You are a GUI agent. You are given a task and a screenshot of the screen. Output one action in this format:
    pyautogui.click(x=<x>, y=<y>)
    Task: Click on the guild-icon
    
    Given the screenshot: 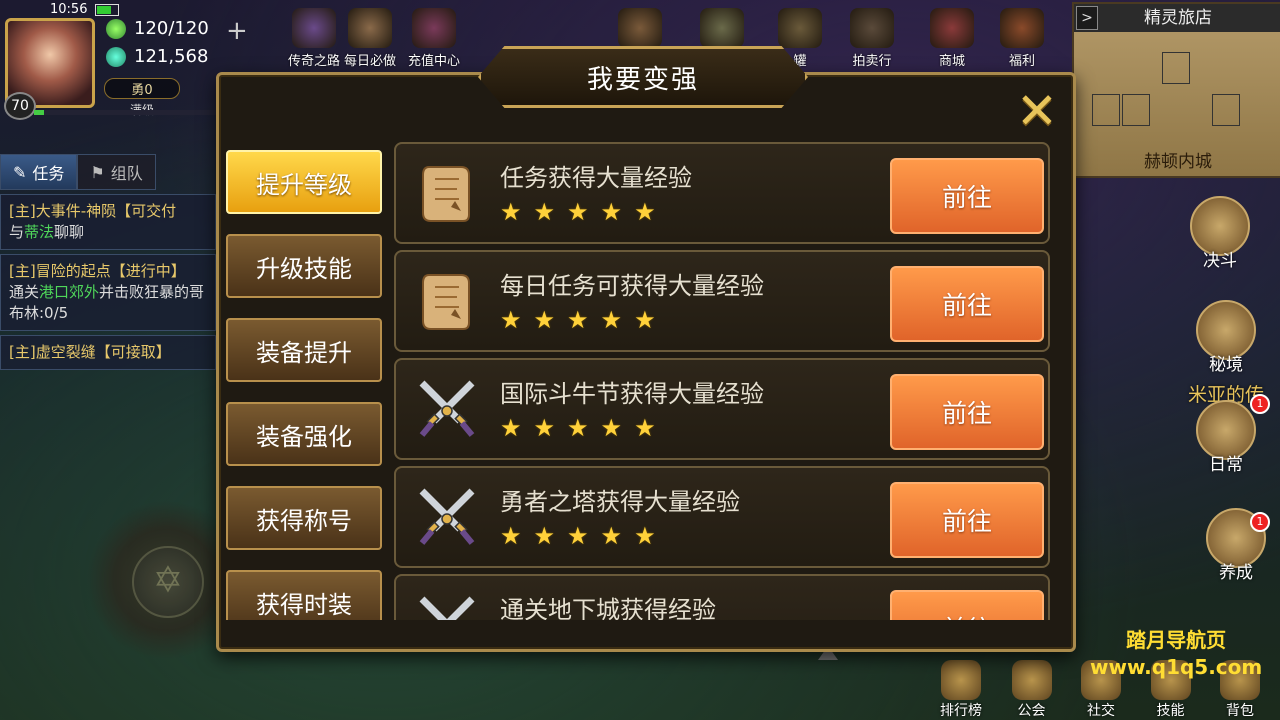 What is the action you would take?
    pyautogui.click(x=1031, y=680)
    